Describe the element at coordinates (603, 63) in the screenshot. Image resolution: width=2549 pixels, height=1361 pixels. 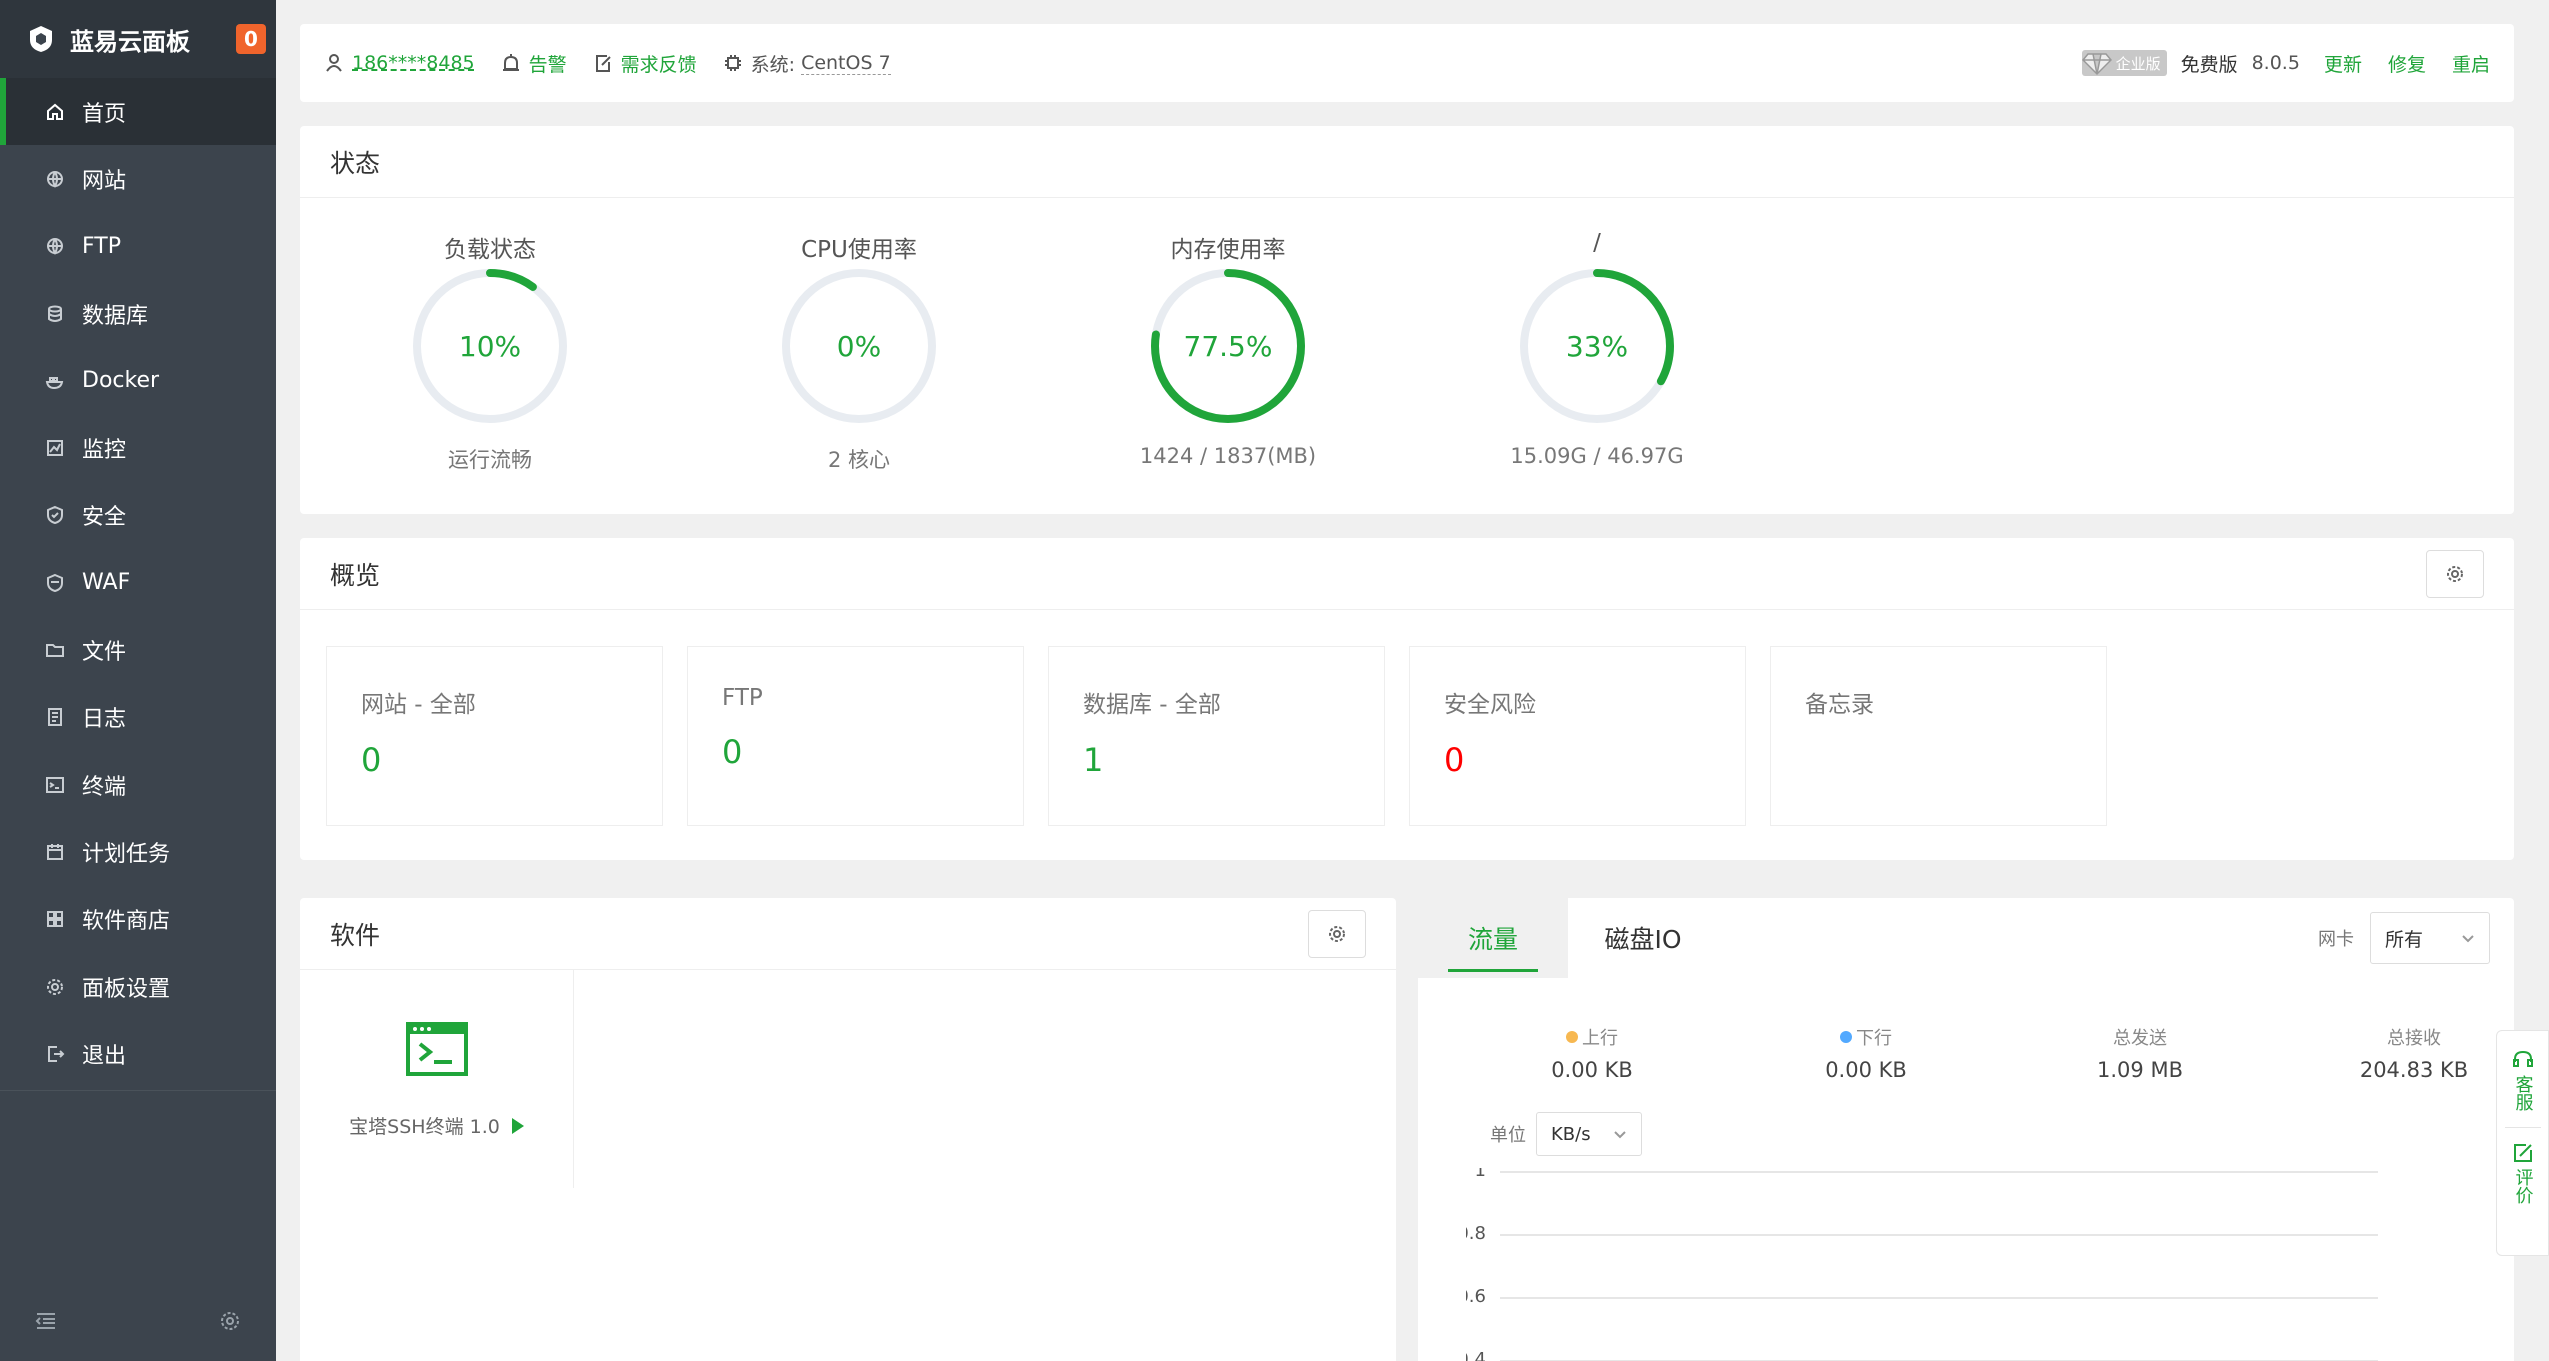
I see `edit-doc-icon` at that location.